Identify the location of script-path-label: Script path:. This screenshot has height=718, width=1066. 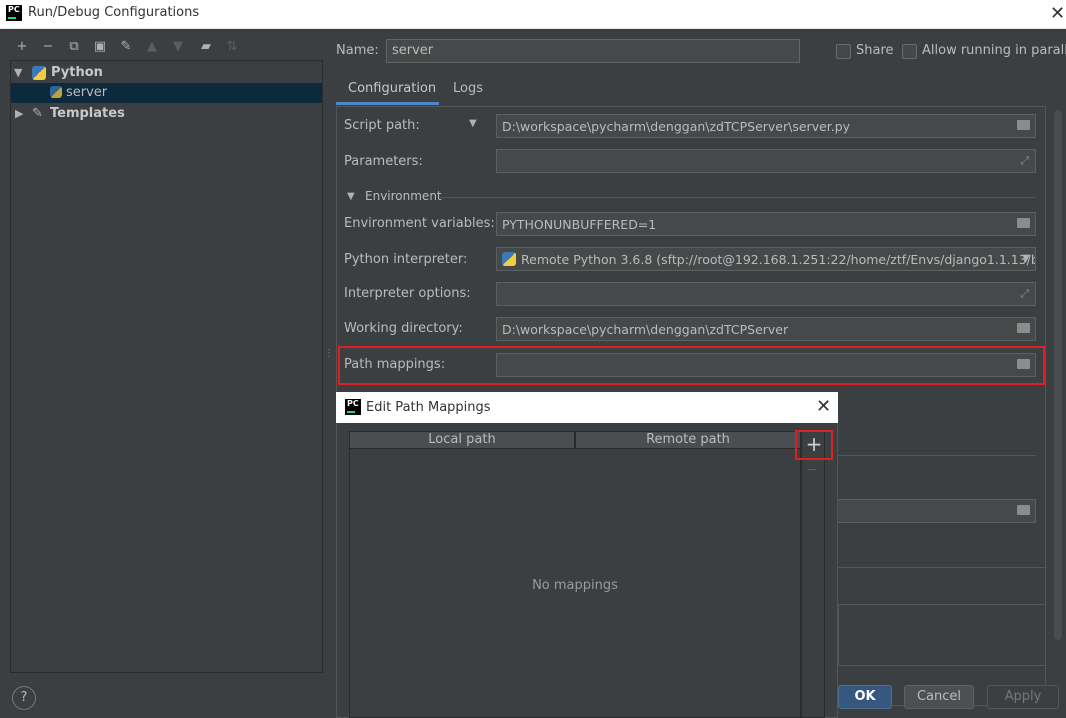
(382, 125).